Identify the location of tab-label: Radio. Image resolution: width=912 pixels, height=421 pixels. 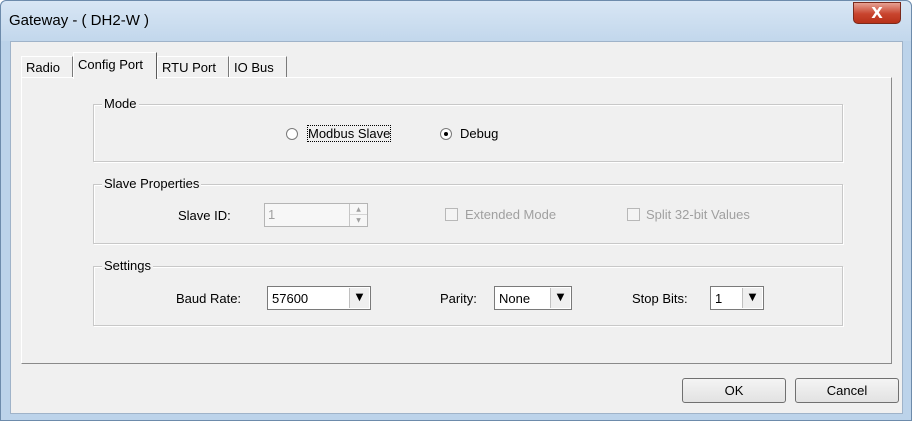
(43, 67).